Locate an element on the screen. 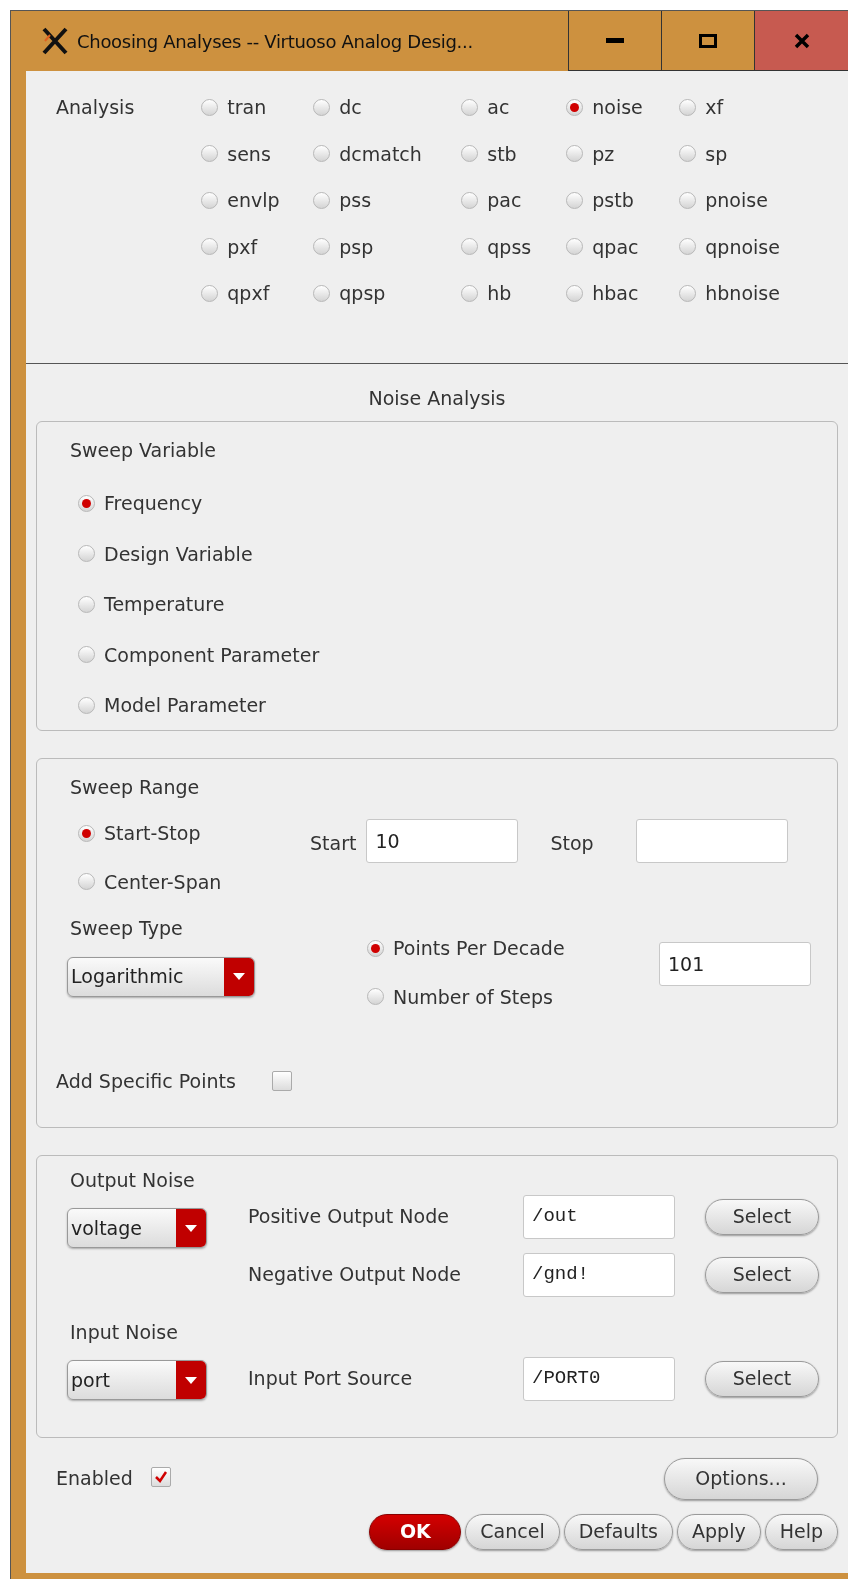 The height and width of the screenshot is (1579, 848). radio-label: Points Per Decade is located at coordinates (479, 948).